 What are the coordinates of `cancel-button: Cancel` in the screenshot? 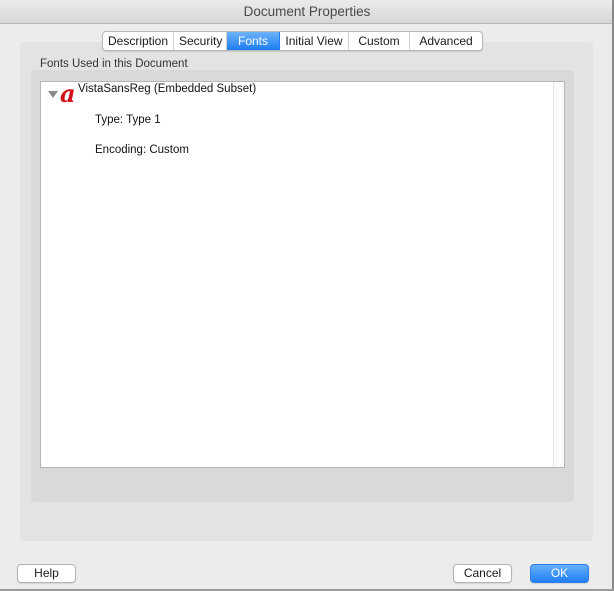 It's located at (482, 573).